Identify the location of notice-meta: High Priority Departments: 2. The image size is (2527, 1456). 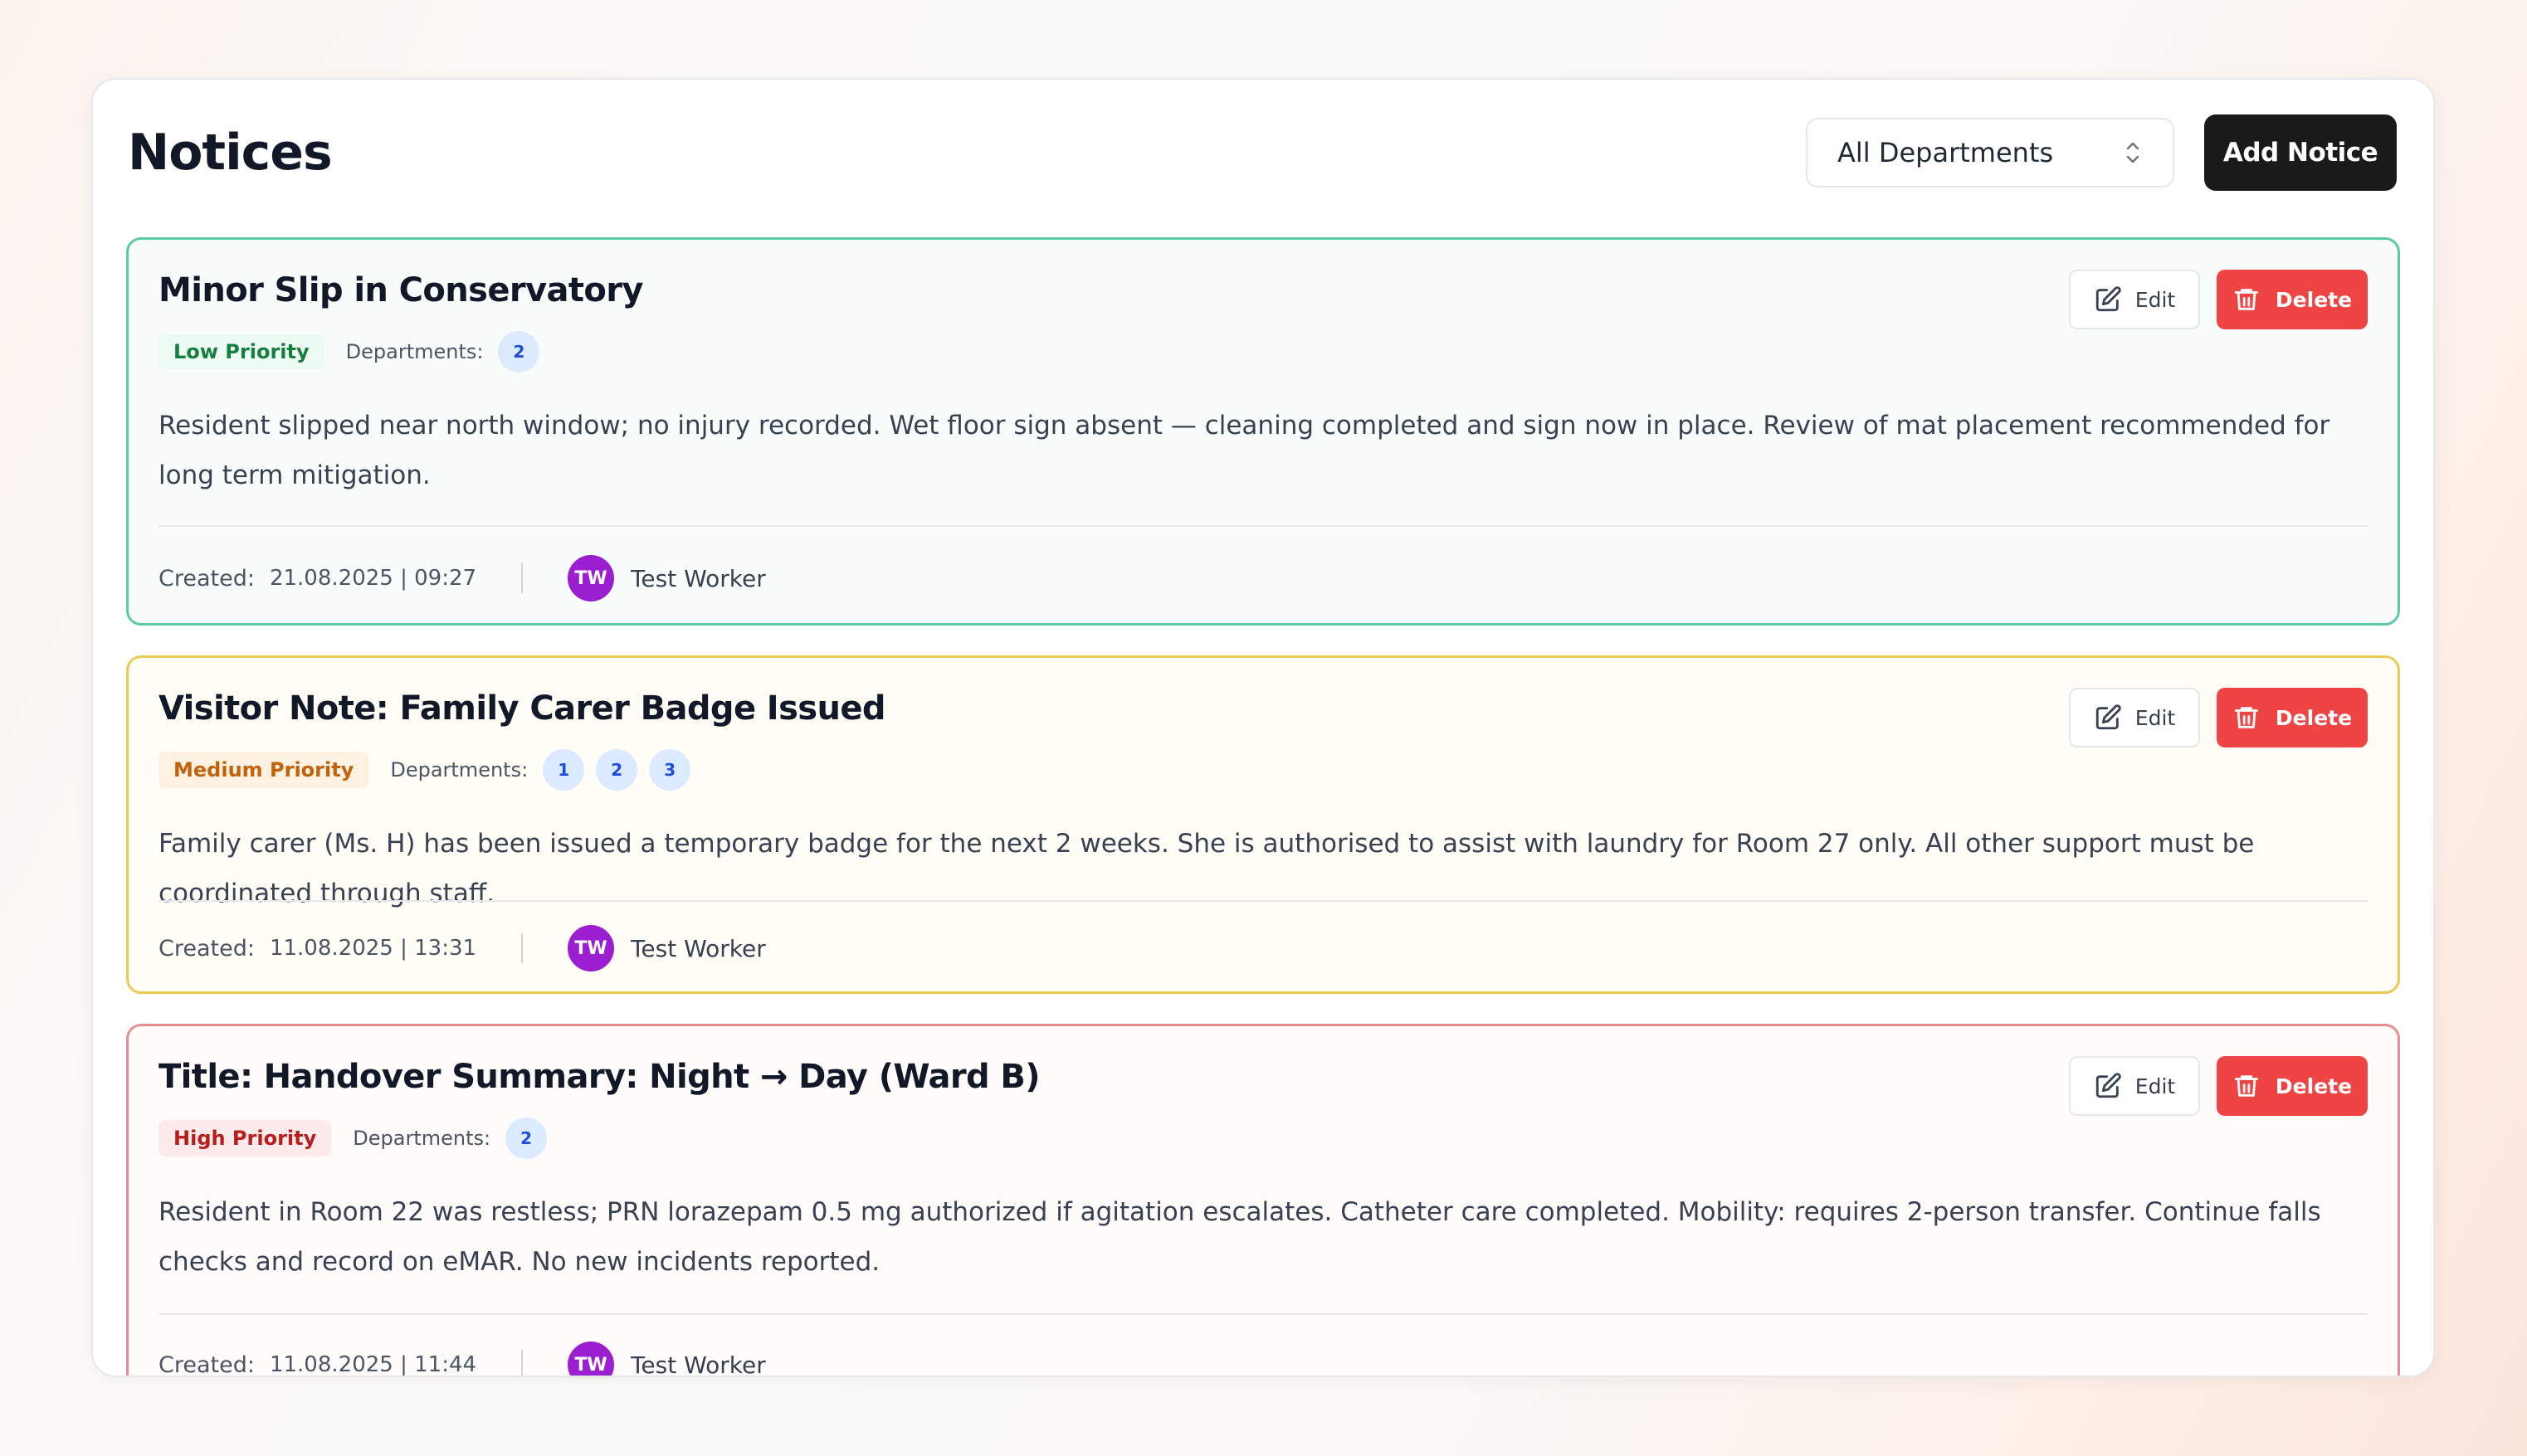
(353, 1138).